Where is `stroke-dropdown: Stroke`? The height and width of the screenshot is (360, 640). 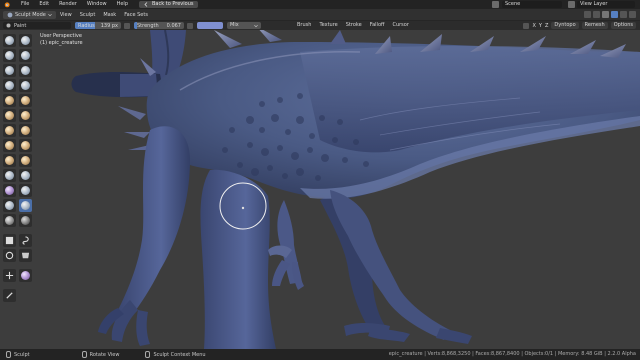
stroke-dropdown: Stroke is located at coordinates (354, 25).